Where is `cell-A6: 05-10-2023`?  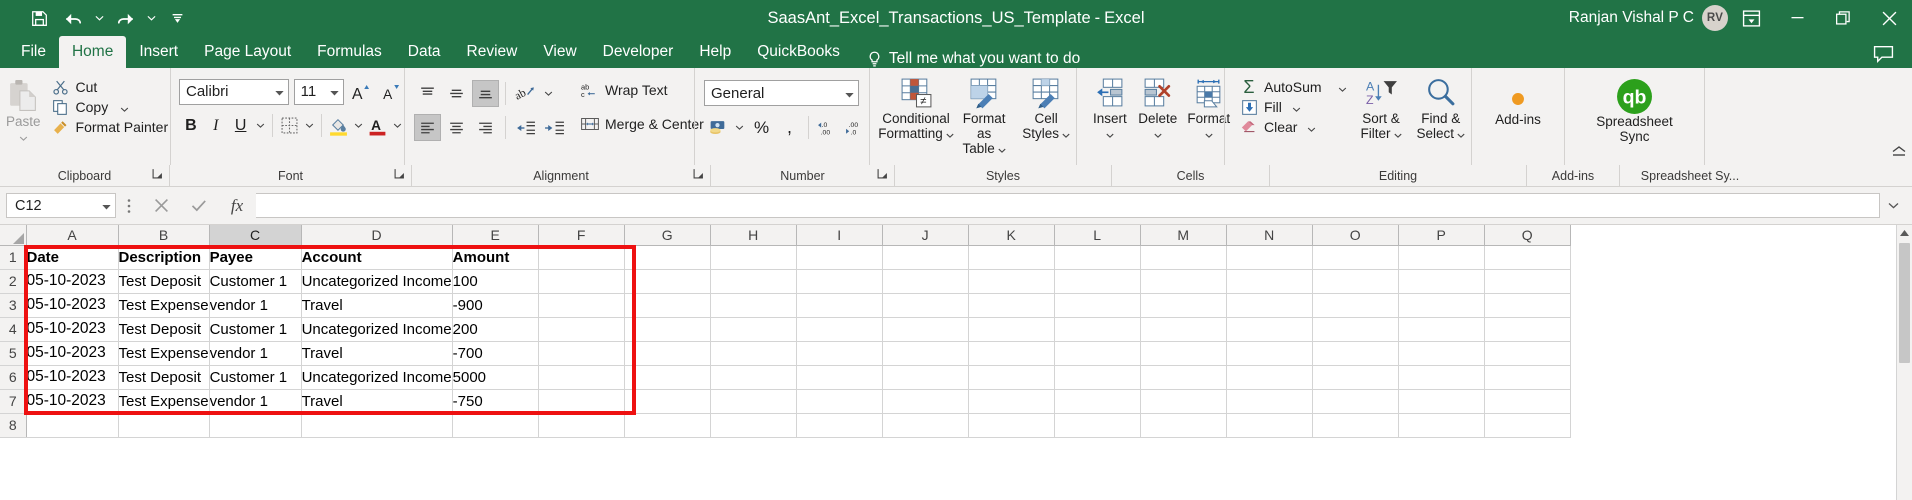
cell-A6: 05-10-2023 is located at coordinates (72, 377).